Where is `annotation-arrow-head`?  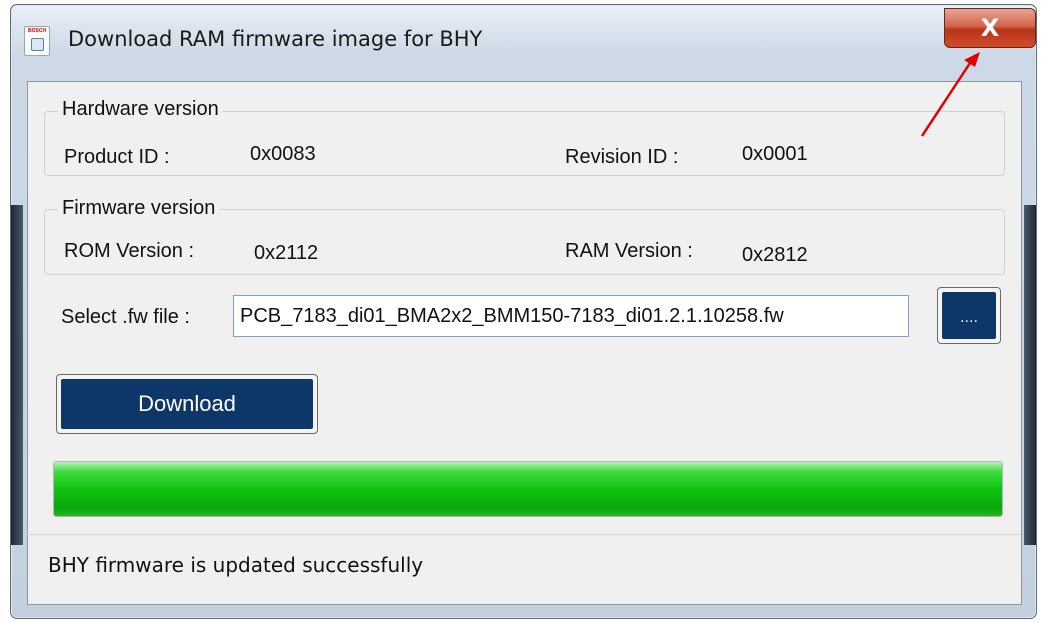
annotation-arrow-head is located at coordinates (972, 59).